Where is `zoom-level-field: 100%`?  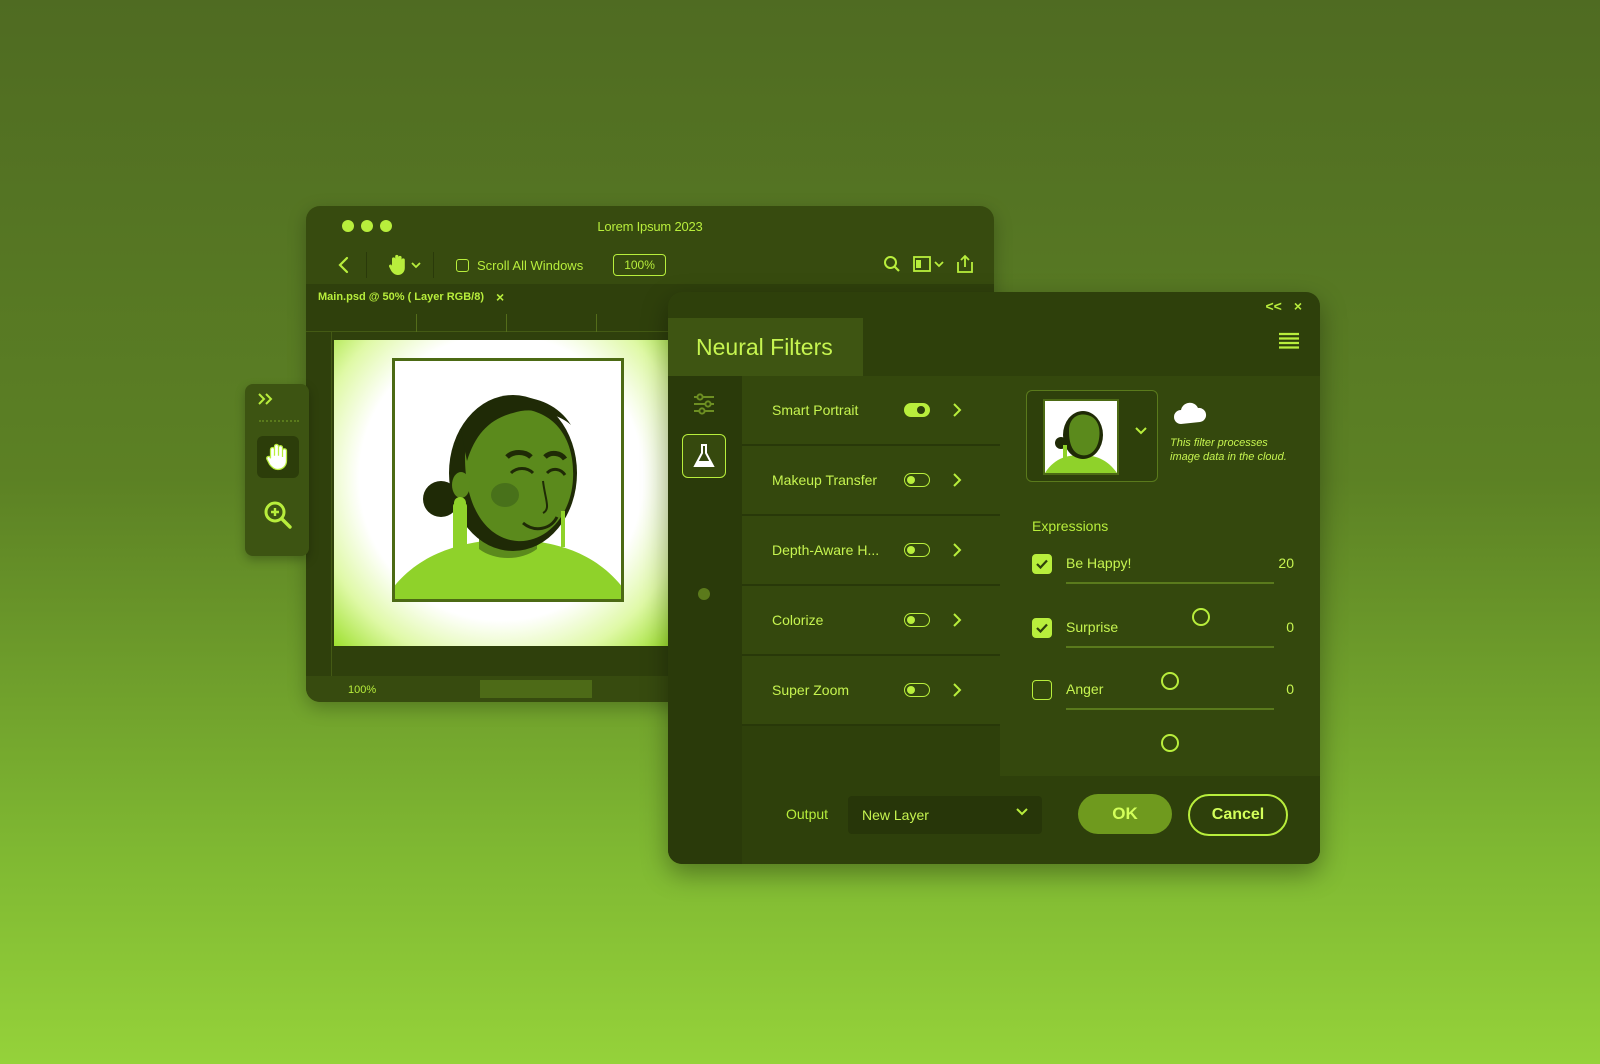
zoom-level-field: 100% is located at coordinates (639, 265).